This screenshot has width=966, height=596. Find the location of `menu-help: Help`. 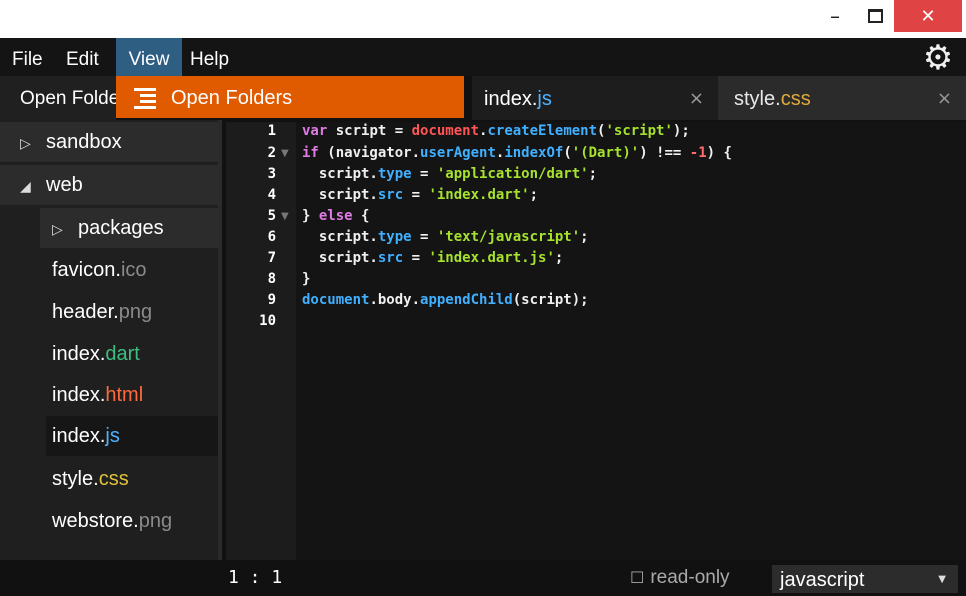

menu-help: Help is located at coordinates (209, 57).